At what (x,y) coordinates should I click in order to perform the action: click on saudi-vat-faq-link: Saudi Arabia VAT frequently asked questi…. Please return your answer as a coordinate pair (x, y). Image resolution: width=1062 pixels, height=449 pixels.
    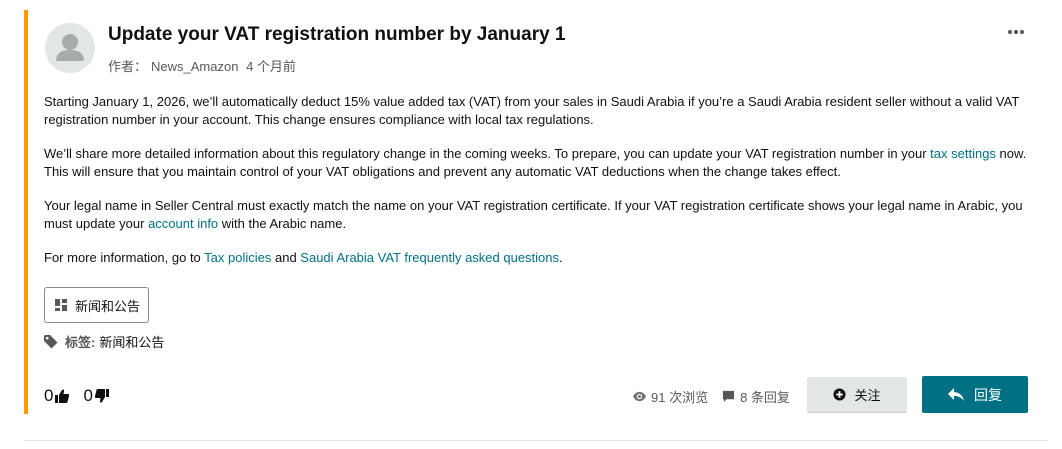
    Looking at the image, I should click on (429, 257).